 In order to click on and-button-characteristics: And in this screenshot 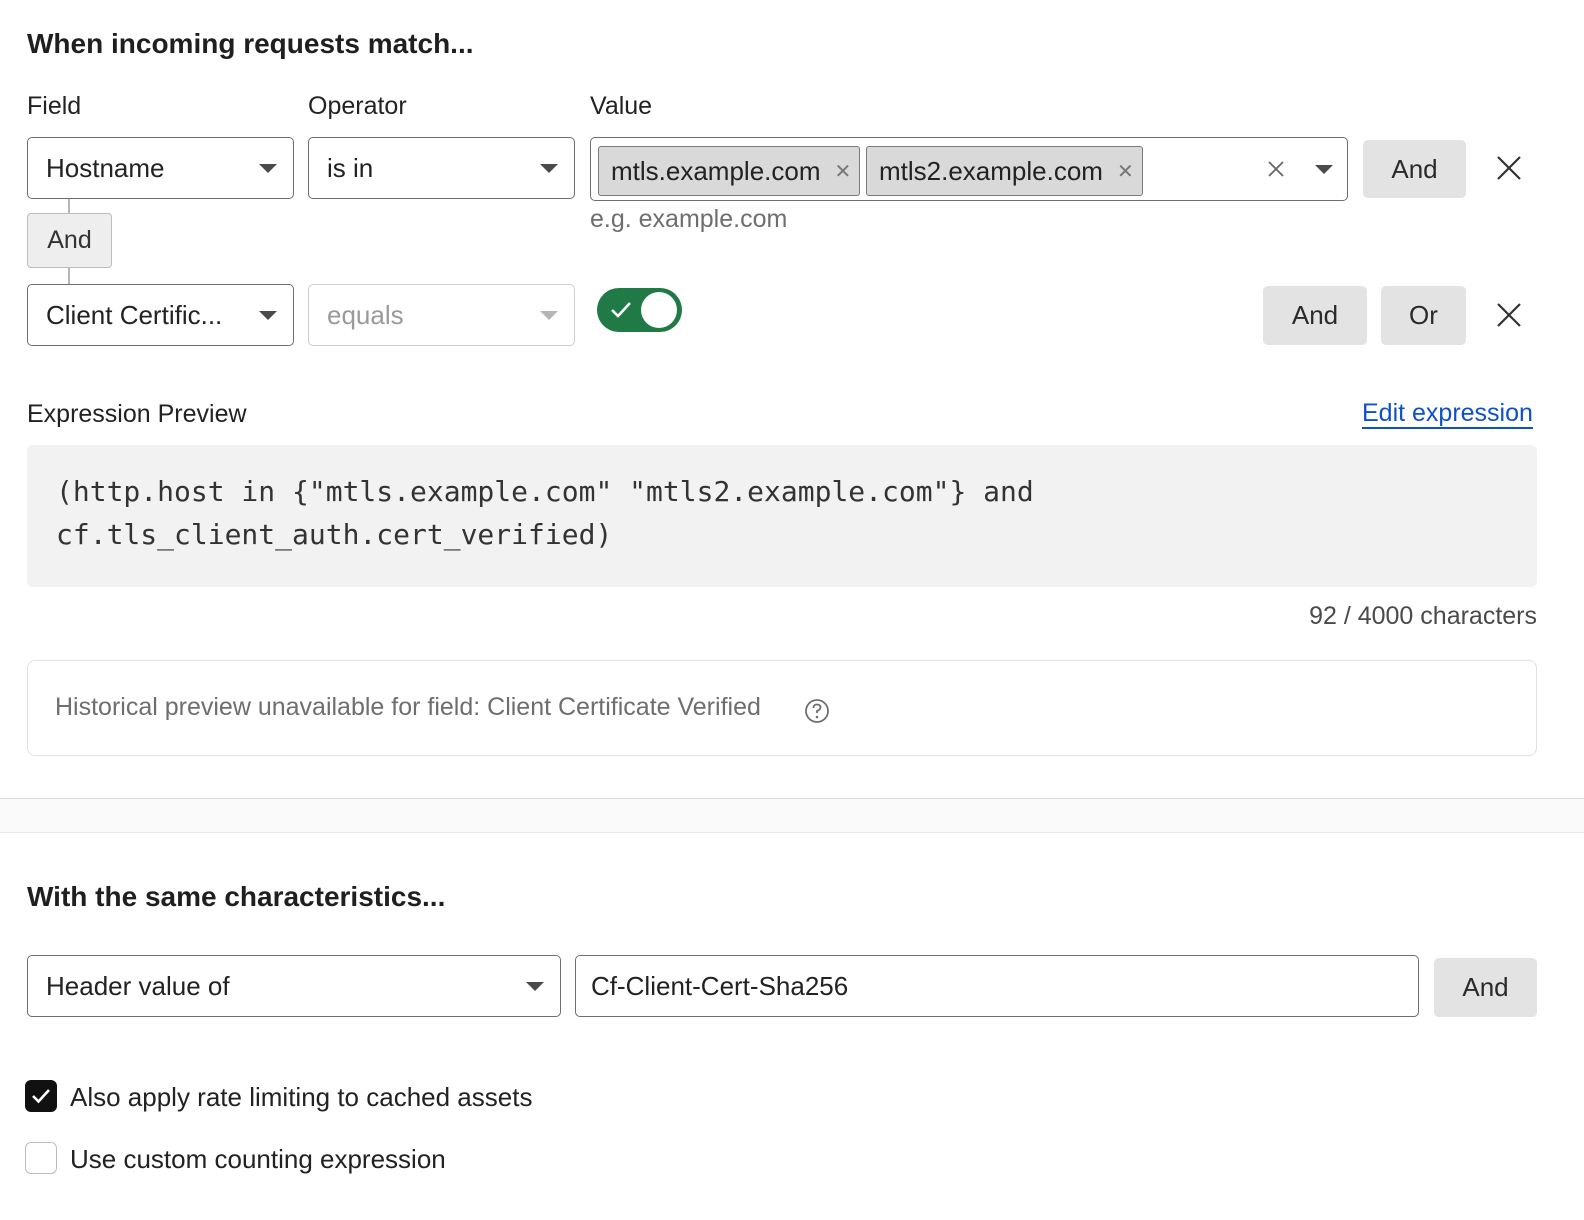, I will do `click(1485, 987)`.